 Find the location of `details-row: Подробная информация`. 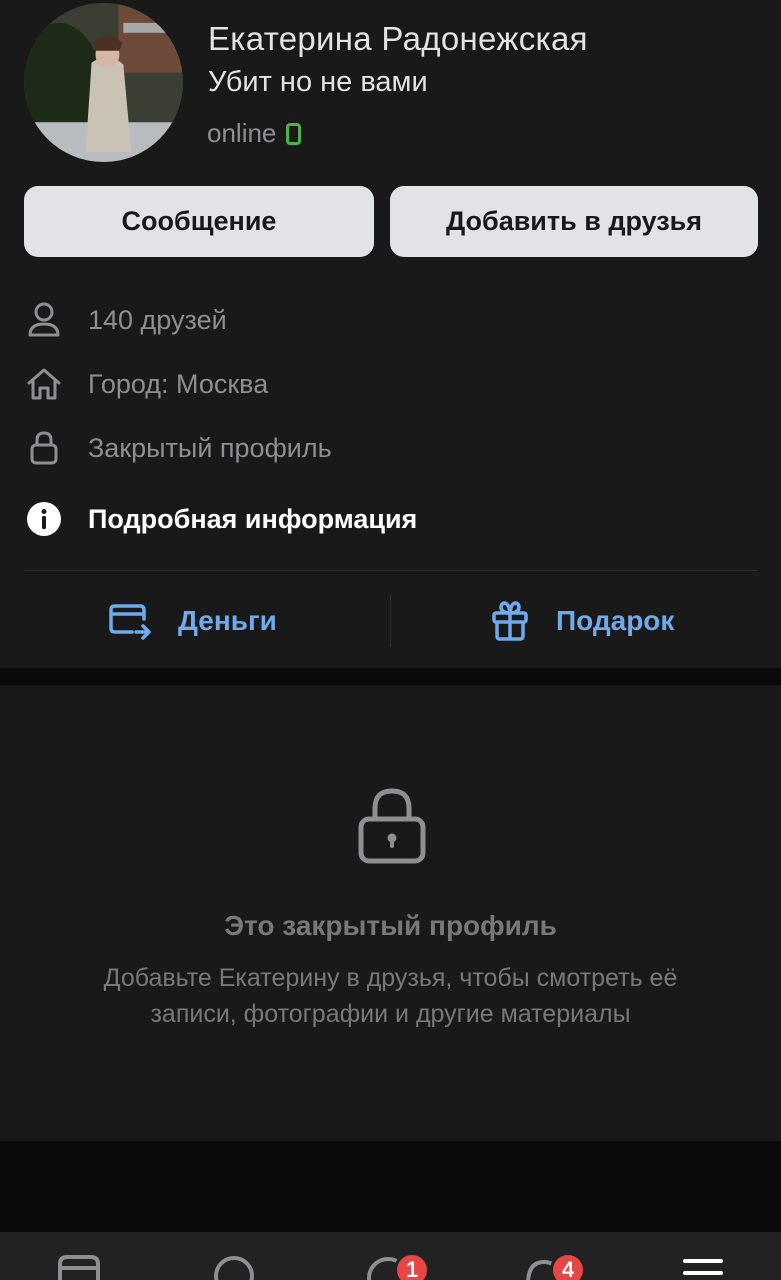

details-row: Подробная информация is located at coordinates (220, 519).